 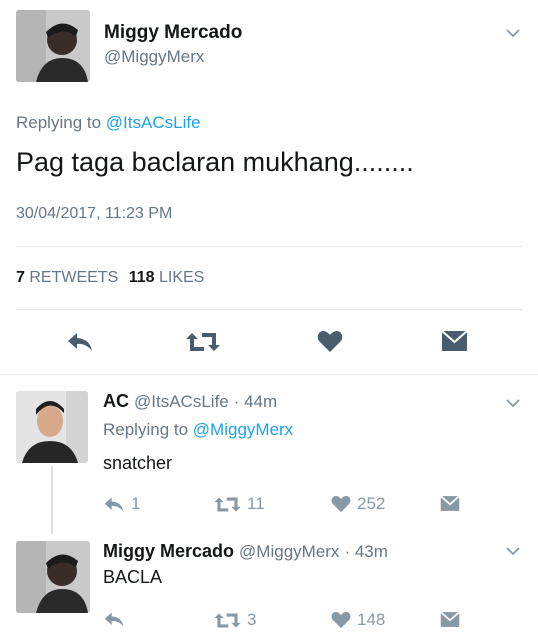 I want to click on like-count: 148, so click(x=371, y=619).